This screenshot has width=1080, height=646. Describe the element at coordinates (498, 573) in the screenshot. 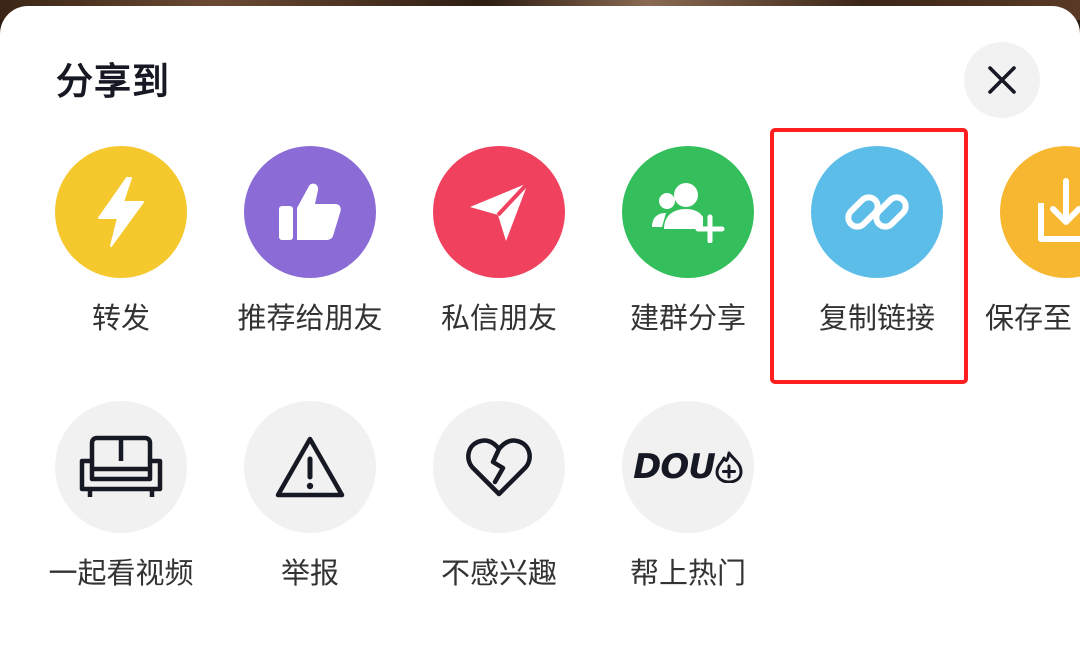

I see `not-interested-label: 不感兴趣` at that location.